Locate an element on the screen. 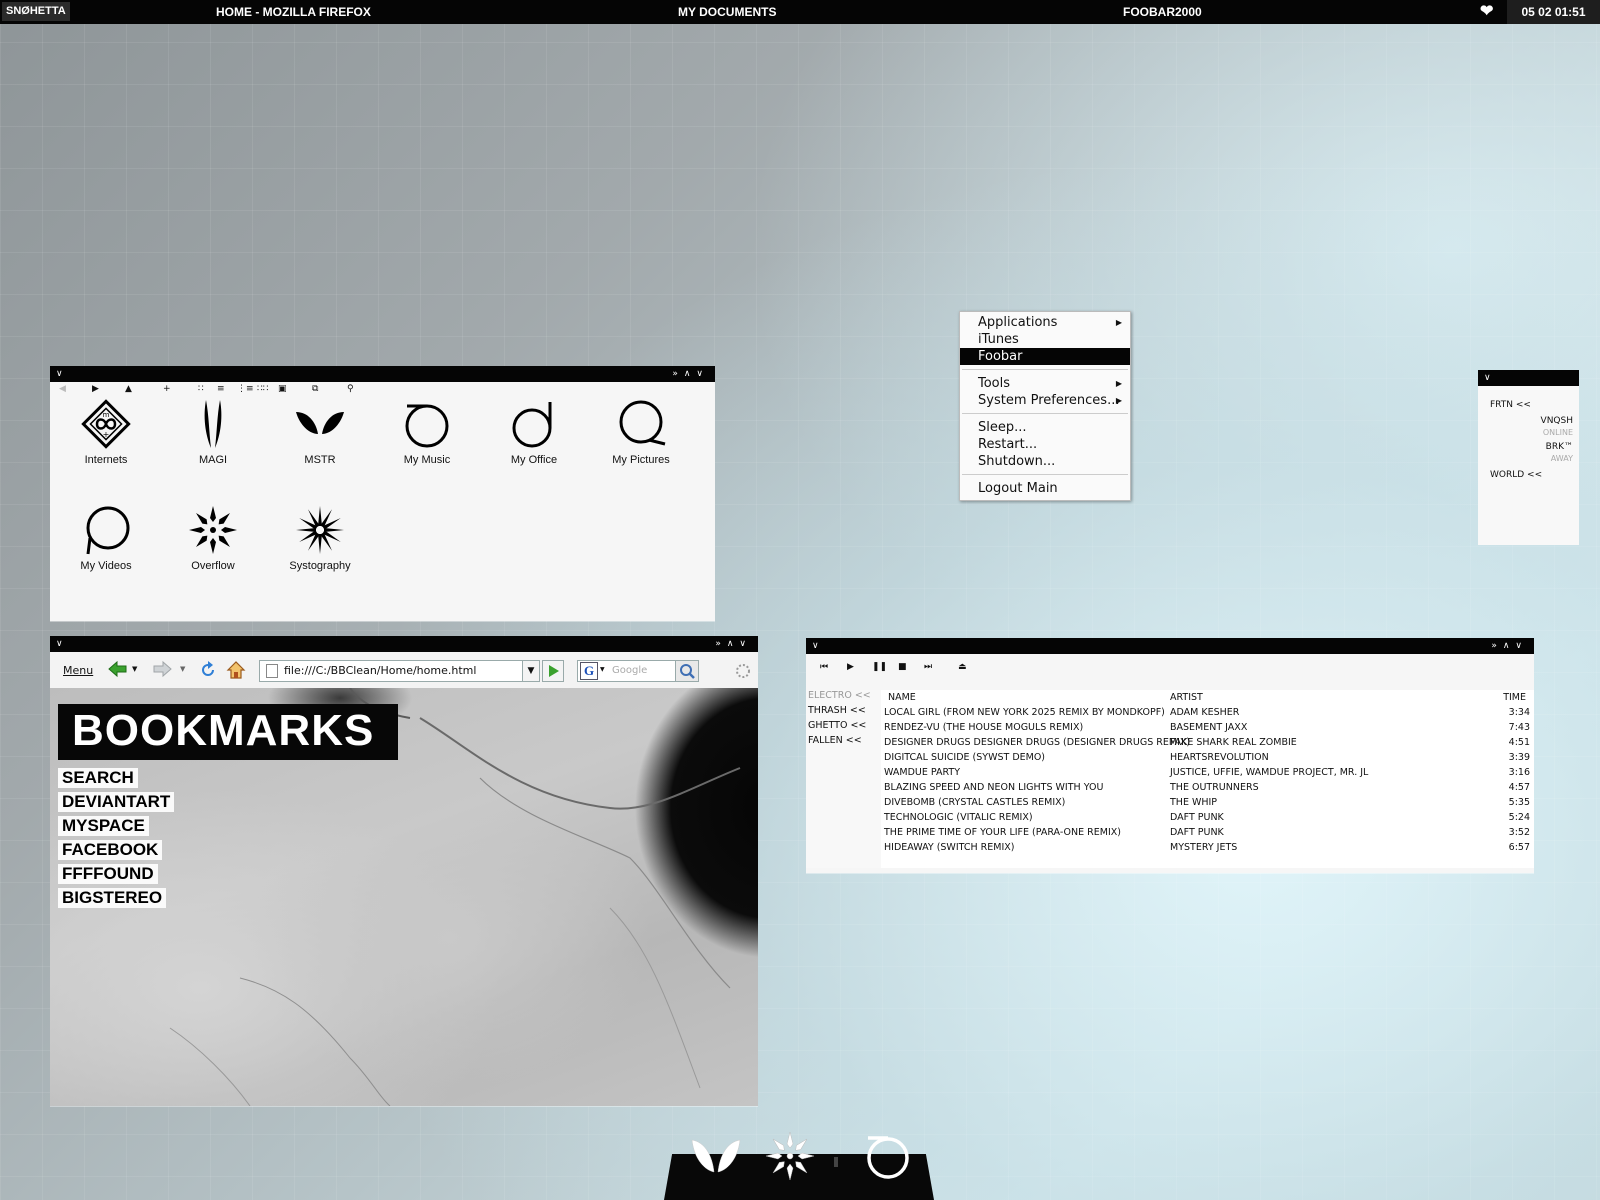 The width and height of the screenshot is (1600, 1200). home-icon is located at coordinates (236, 670).